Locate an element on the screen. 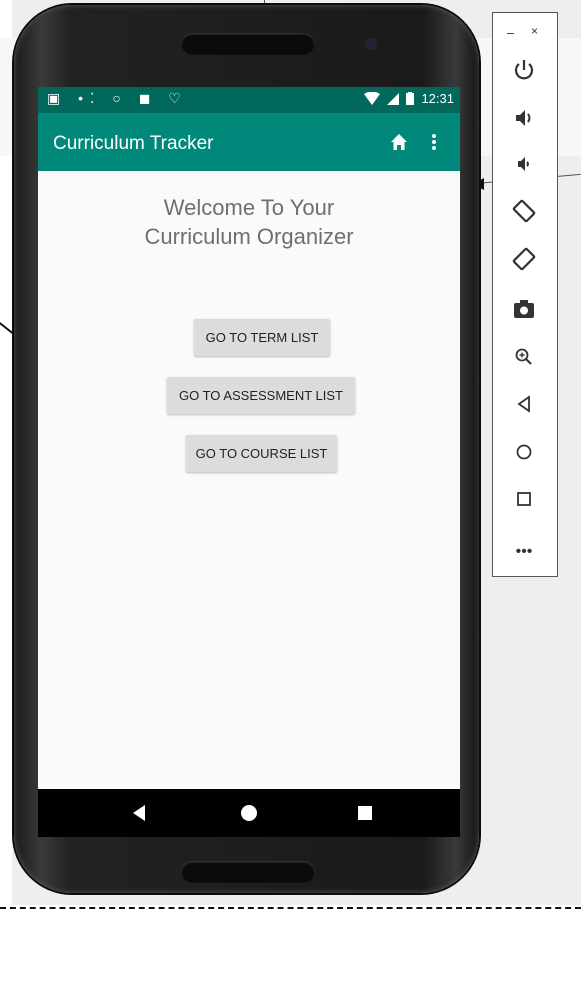 The image size is (581, 1005). bottom-speaker is located at coordinates (248, 872).